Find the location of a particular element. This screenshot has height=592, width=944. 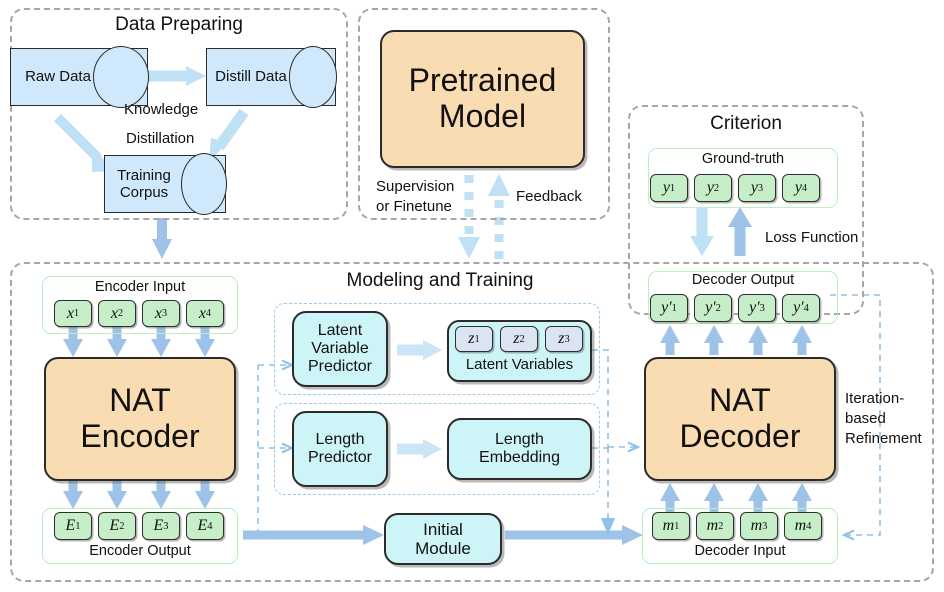

token-latent-3: z3 is located at coordinates (564, 339).